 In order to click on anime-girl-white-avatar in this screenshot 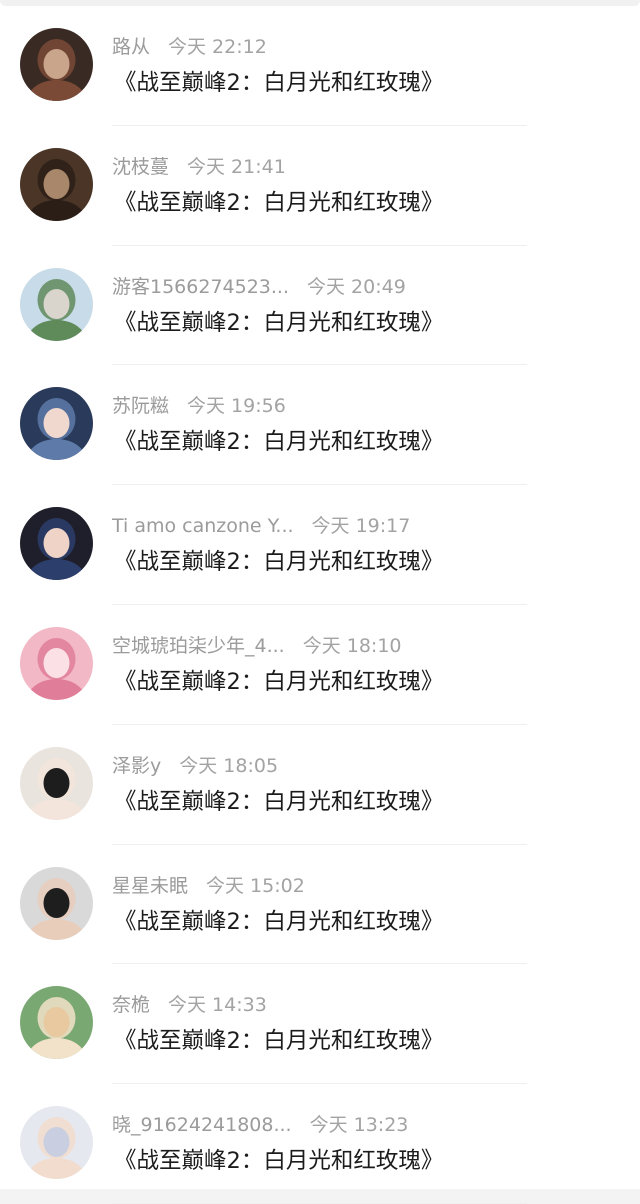, I will do `click(56, 1143)`.